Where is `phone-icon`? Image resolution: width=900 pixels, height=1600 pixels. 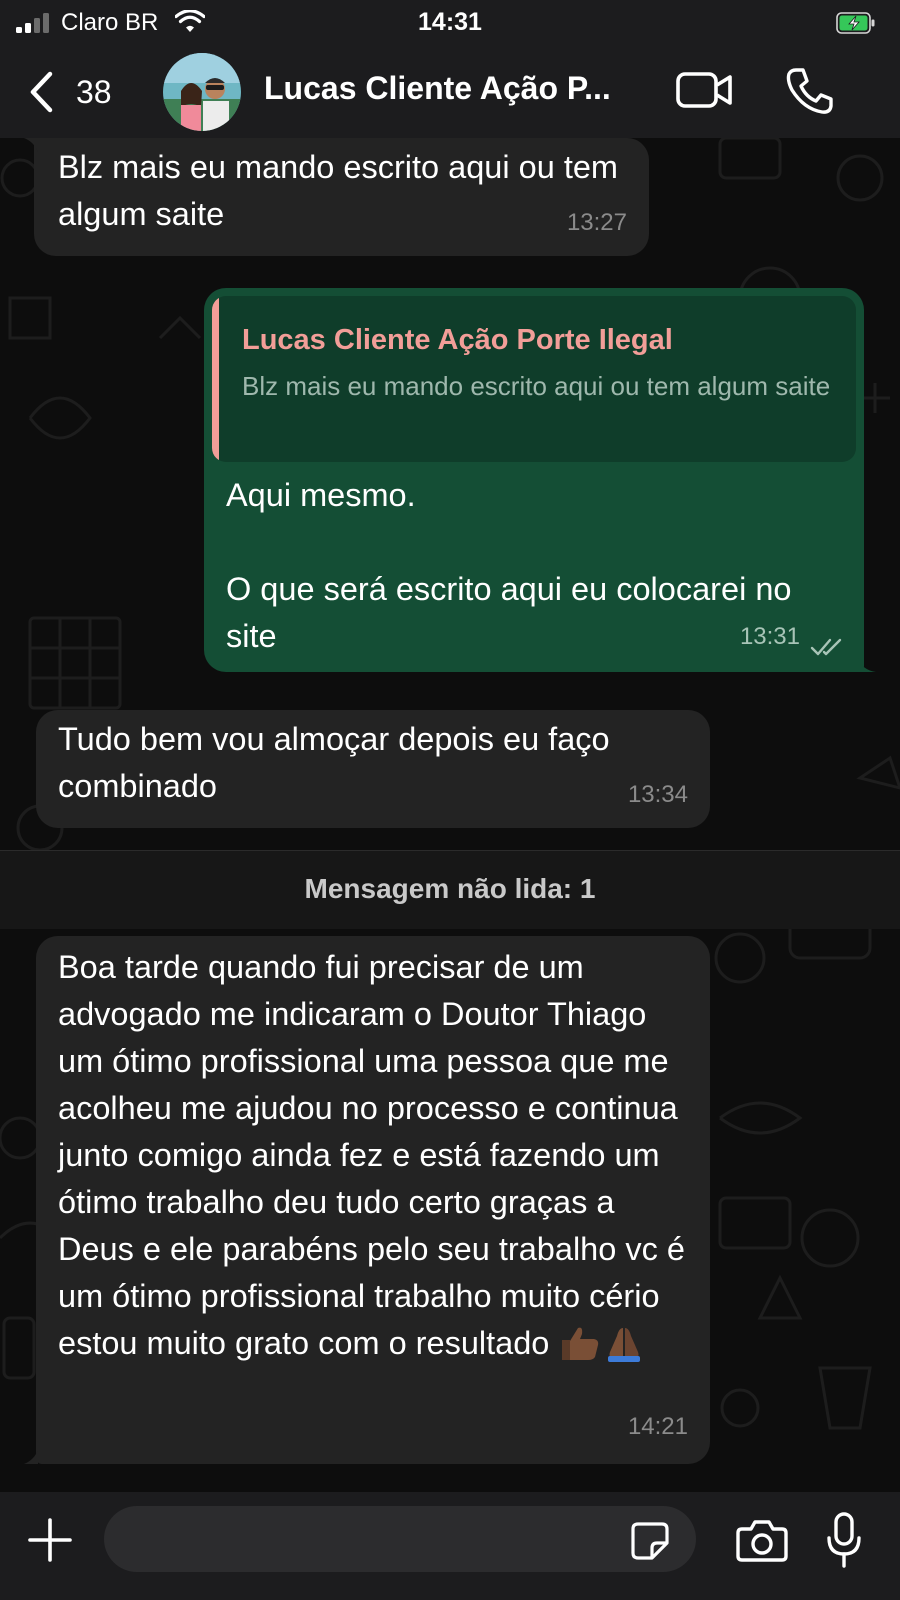
phone-icon is located at coordinates (809, 91).